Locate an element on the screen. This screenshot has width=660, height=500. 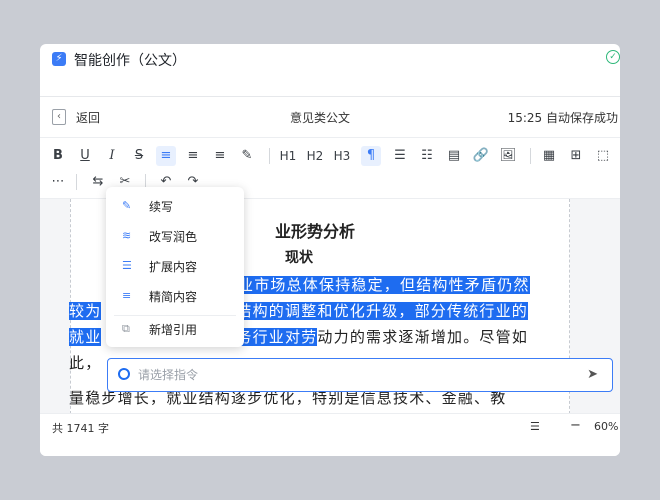
lightning-icon: ⚡ is located at coordinates (59, 59).